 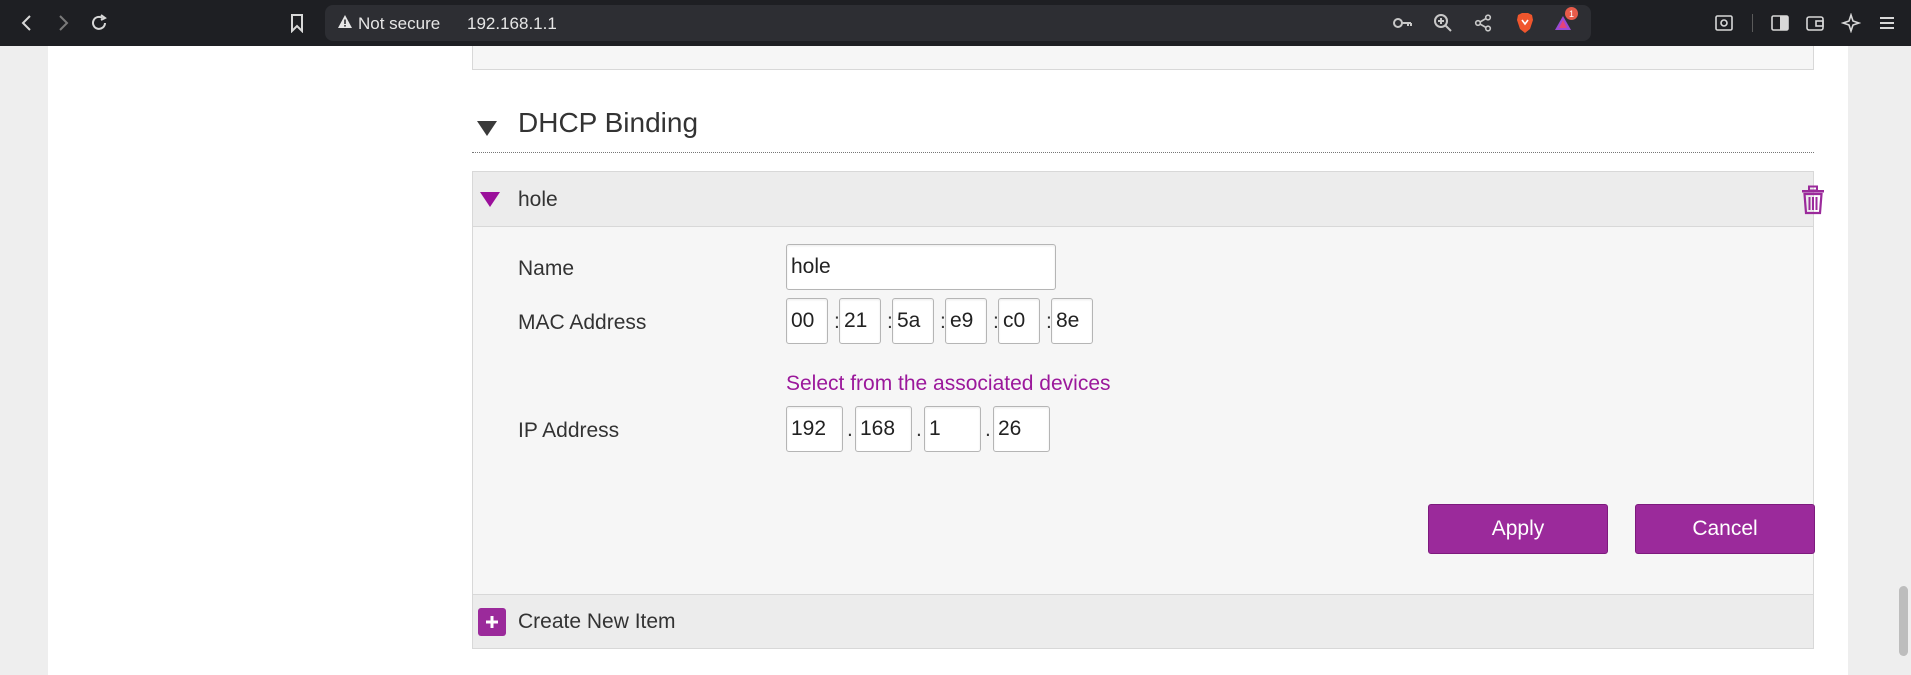 What do you see at coordinates (913, 321) in the screenshot?
I see `mac-octet-3-input` at bounding box center [913, 321].